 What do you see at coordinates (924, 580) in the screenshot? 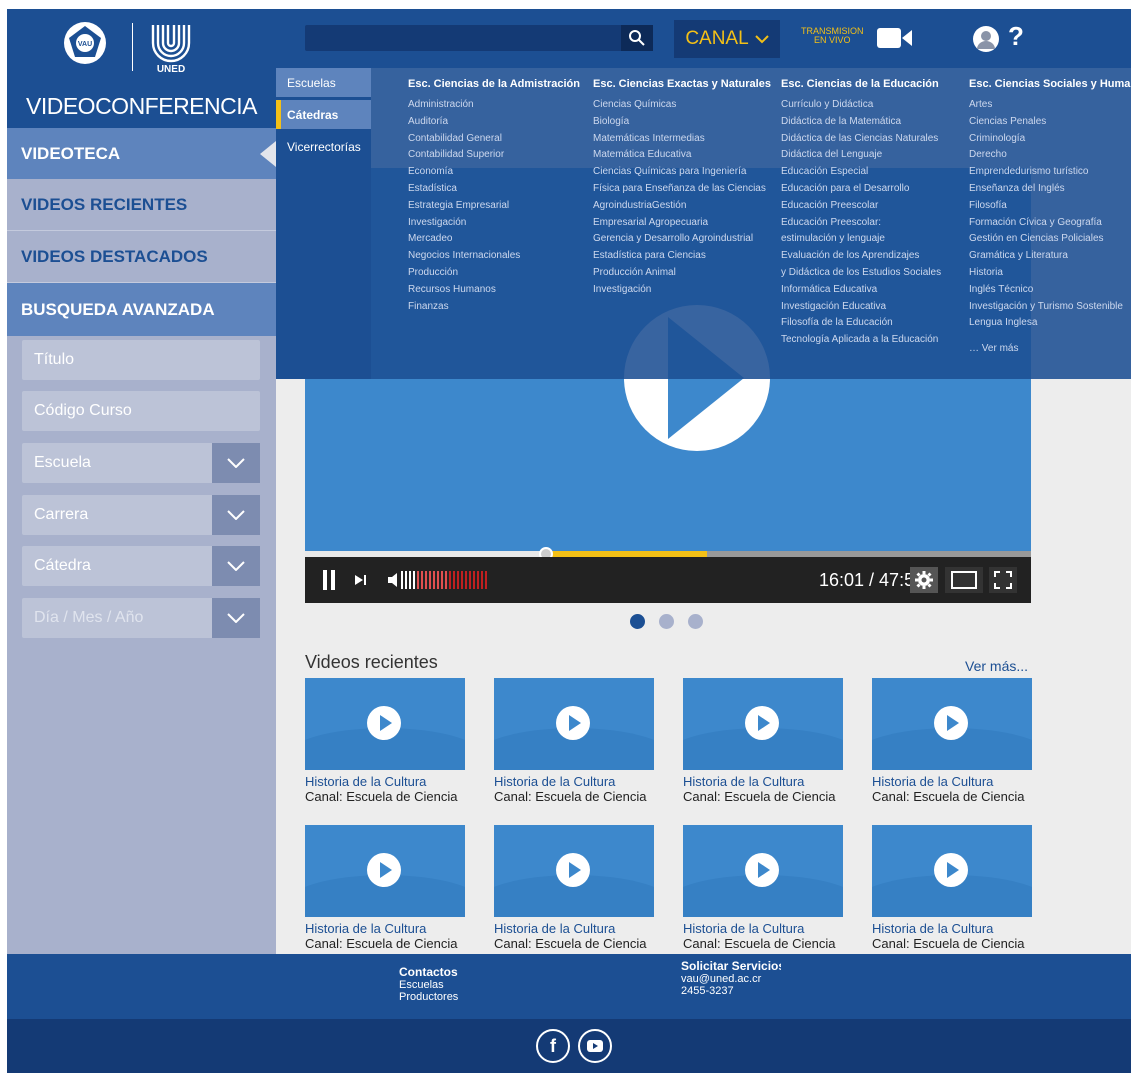
I see `settings-button` at bounding box center [924, 580].